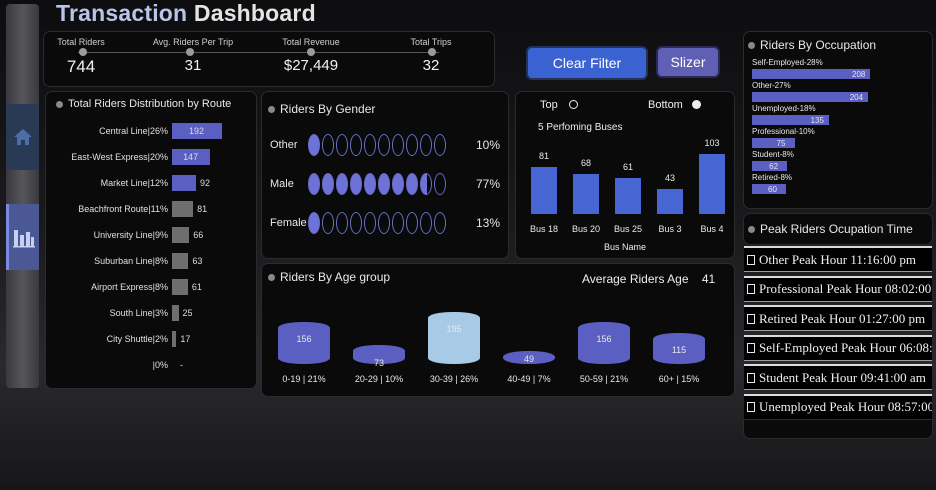  I want to click on occupation-value: 60, so click(772, 189).